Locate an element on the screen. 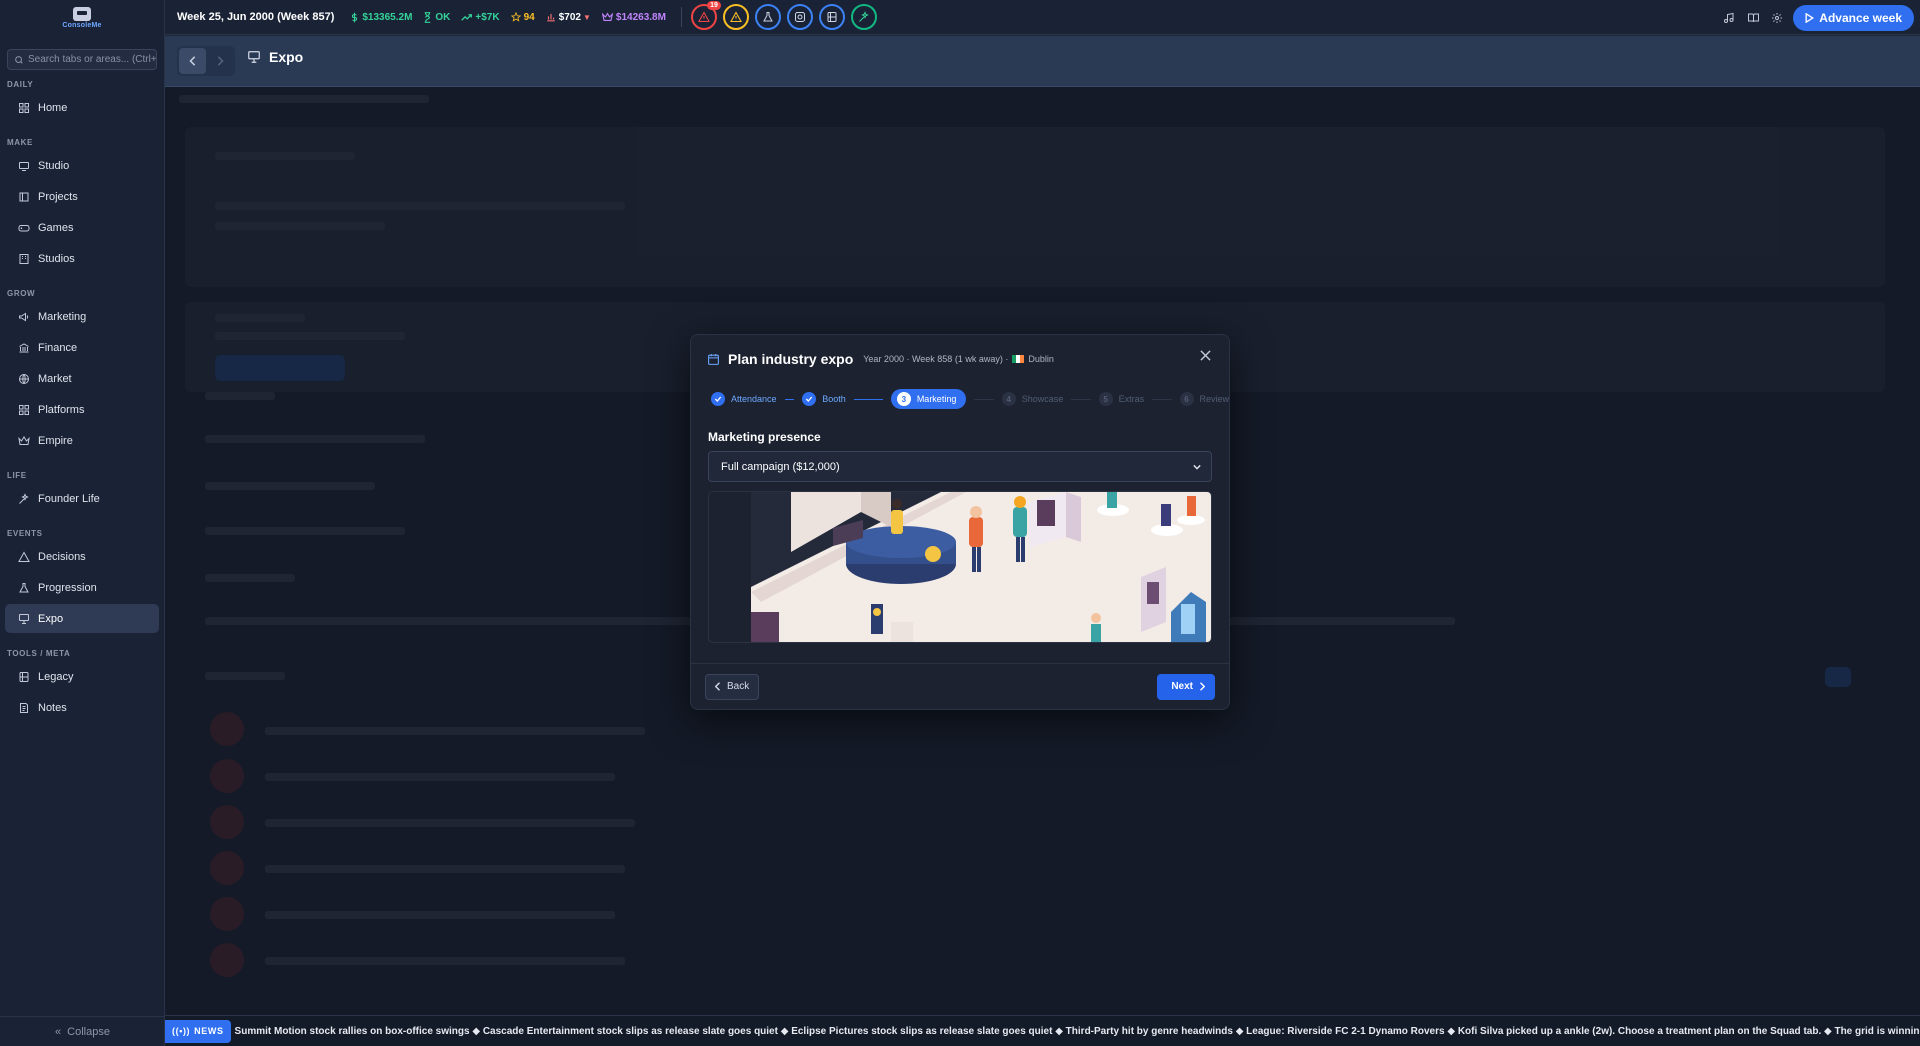  warnings-button is located at coordinates (735, 17).